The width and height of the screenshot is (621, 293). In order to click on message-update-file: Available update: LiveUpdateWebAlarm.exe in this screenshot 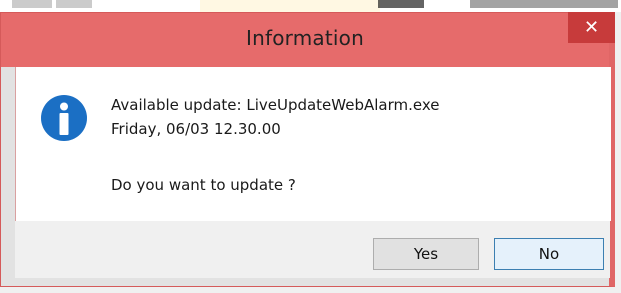, I will do `click(275, 105)`.